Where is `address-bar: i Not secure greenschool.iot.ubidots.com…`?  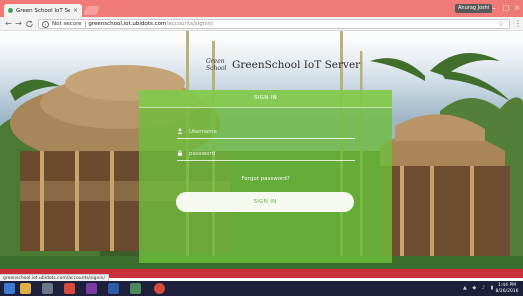
address-bar: i Not secure greenschool.iot.ubidots.com… is located at coordinates (274, 24).